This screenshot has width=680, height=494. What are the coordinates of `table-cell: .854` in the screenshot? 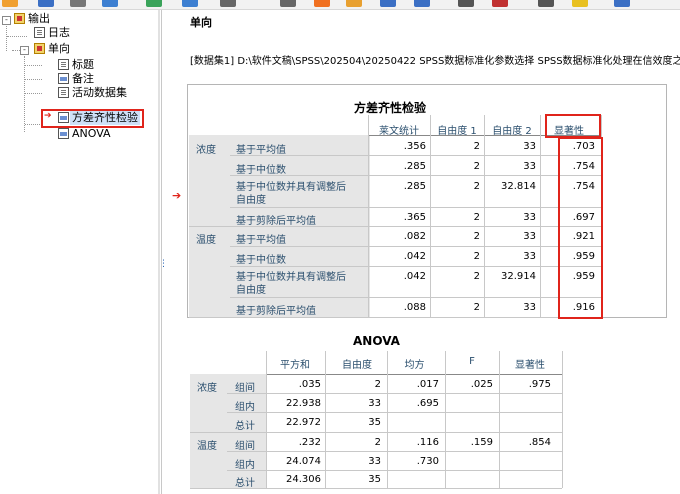 It's located at (539, 442).